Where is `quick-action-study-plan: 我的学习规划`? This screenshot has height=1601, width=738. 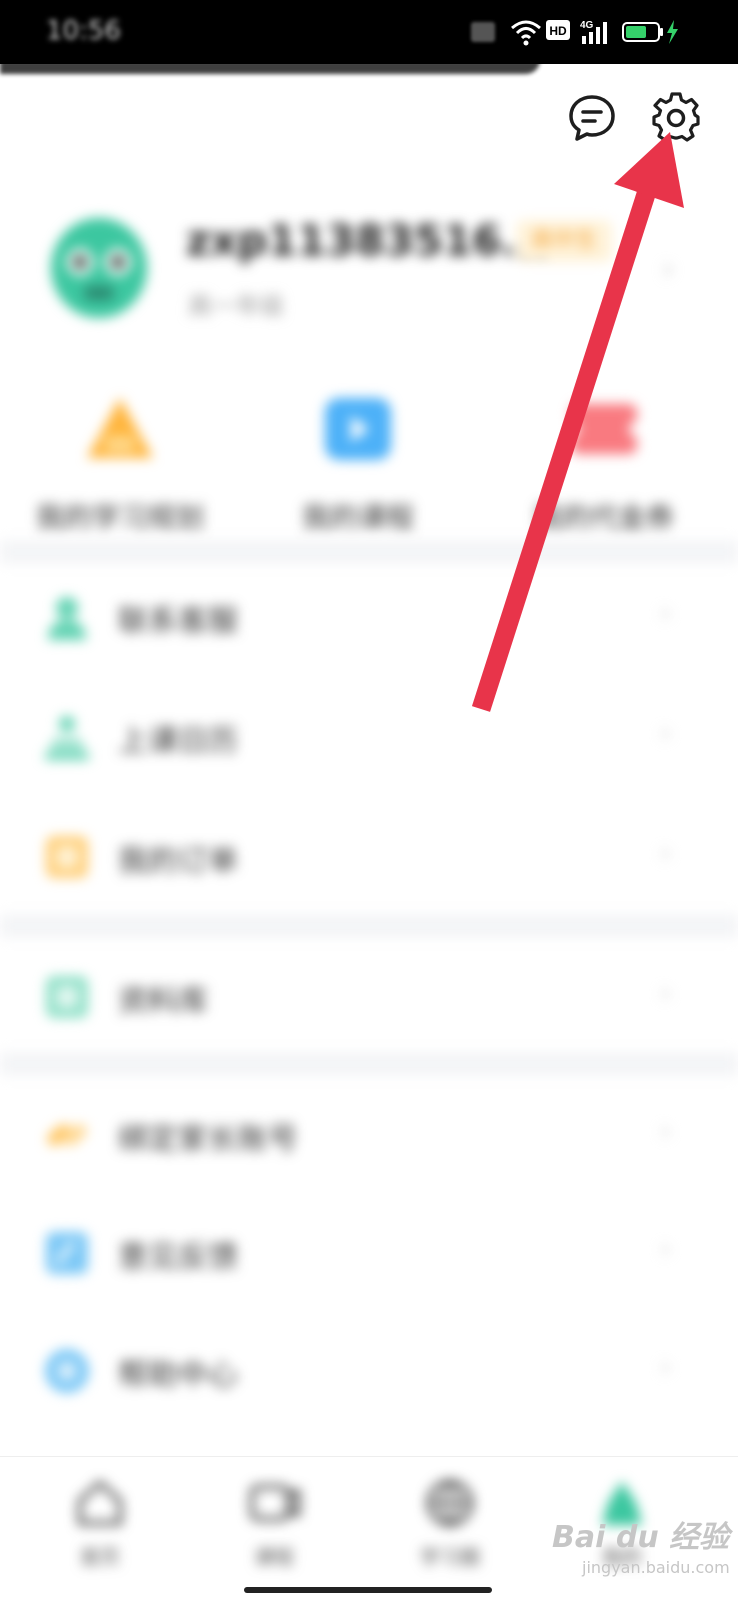
quick-action-study-plan: 我的学习规划 is located at coordinates (120, 464).